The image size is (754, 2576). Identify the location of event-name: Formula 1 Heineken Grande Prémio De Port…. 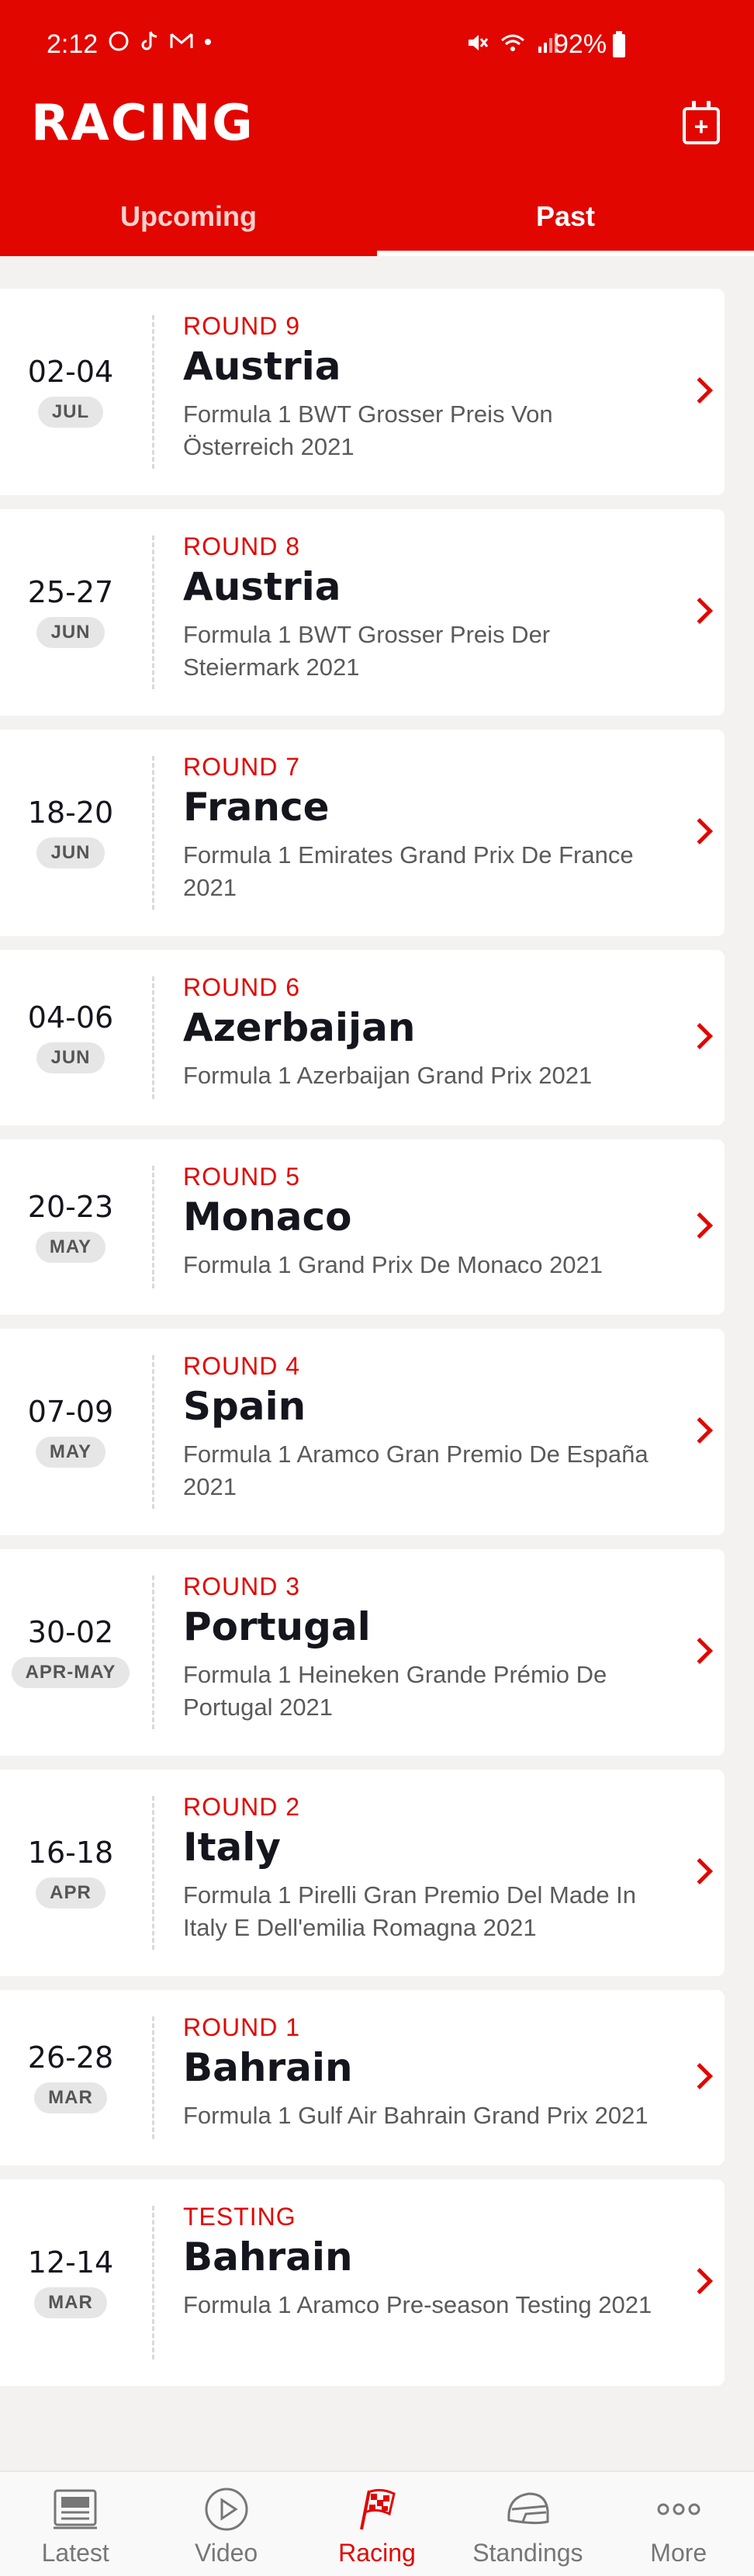
(395, 1691).